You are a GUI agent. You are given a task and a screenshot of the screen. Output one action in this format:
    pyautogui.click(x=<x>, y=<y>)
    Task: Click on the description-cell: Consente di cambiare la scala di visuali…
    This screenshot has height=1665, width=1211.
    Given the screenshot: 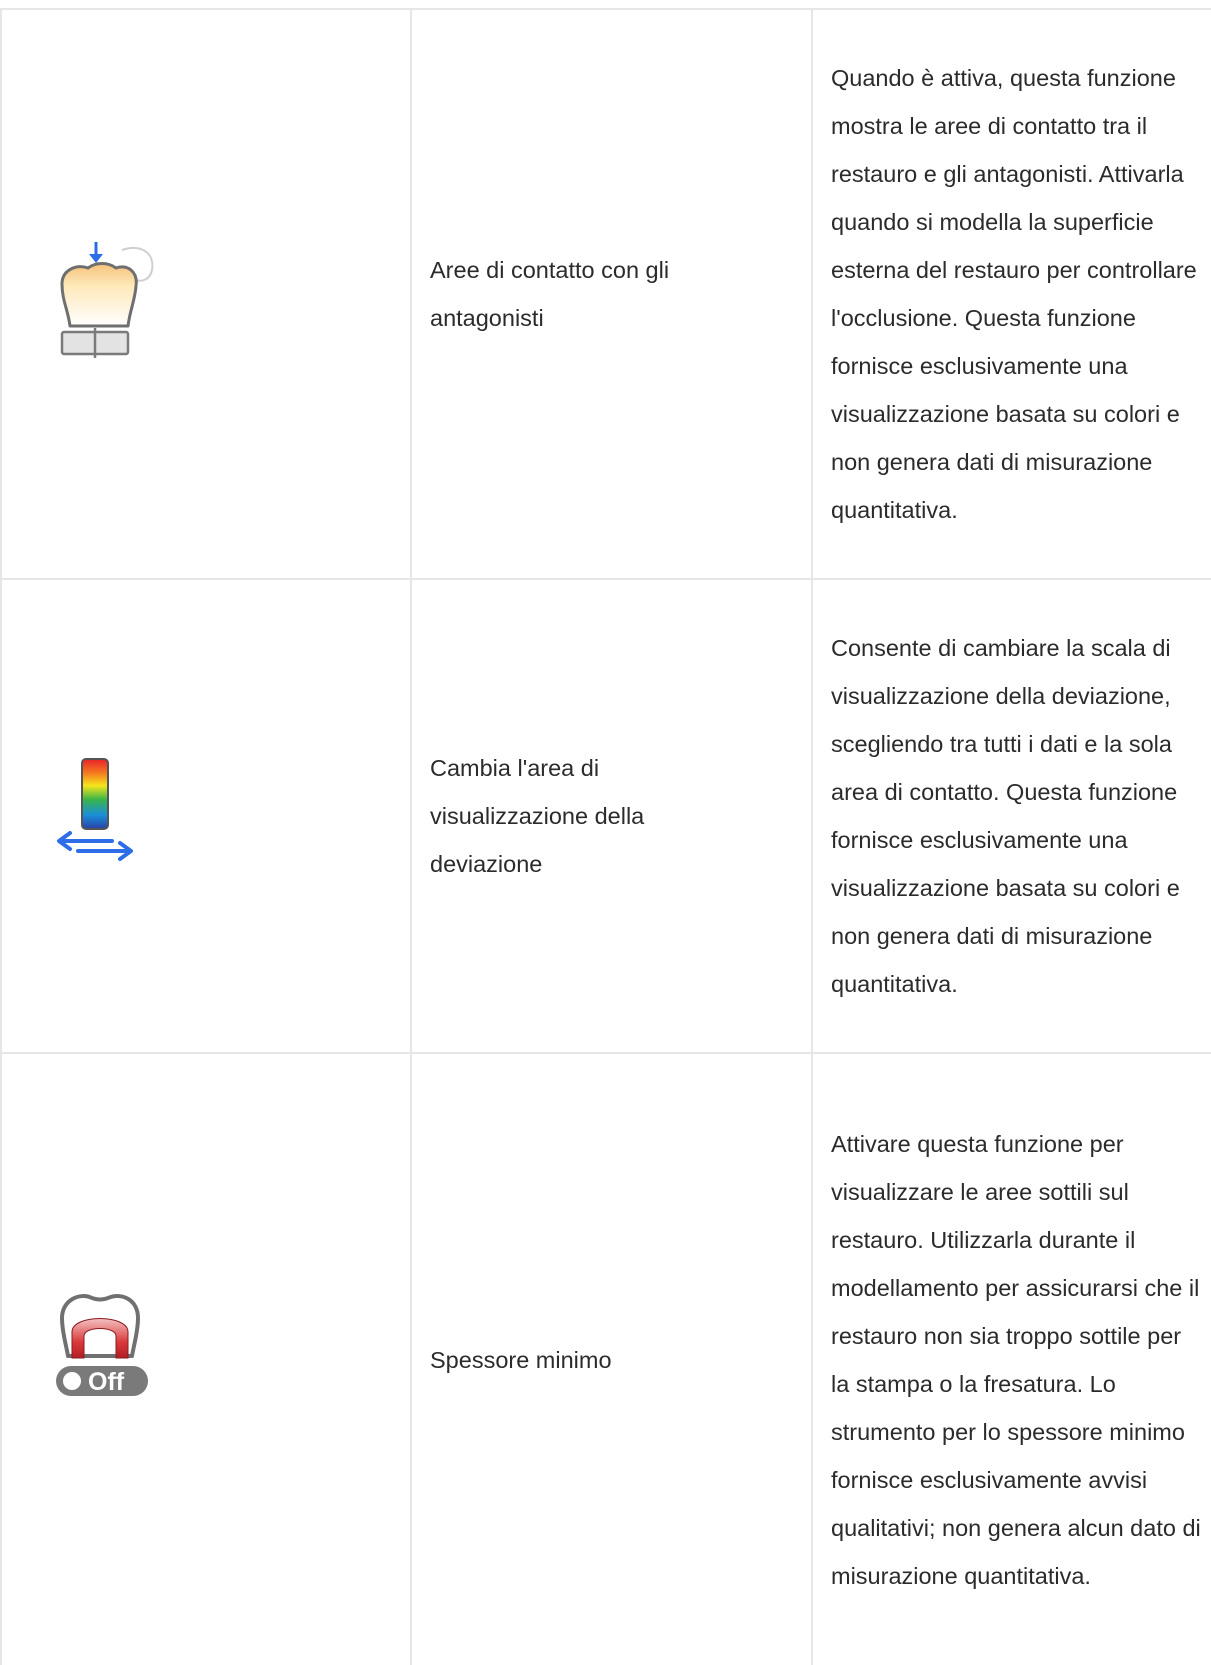 What is the action you would take?
    pyautogui.click(x=1012, y=816)
    